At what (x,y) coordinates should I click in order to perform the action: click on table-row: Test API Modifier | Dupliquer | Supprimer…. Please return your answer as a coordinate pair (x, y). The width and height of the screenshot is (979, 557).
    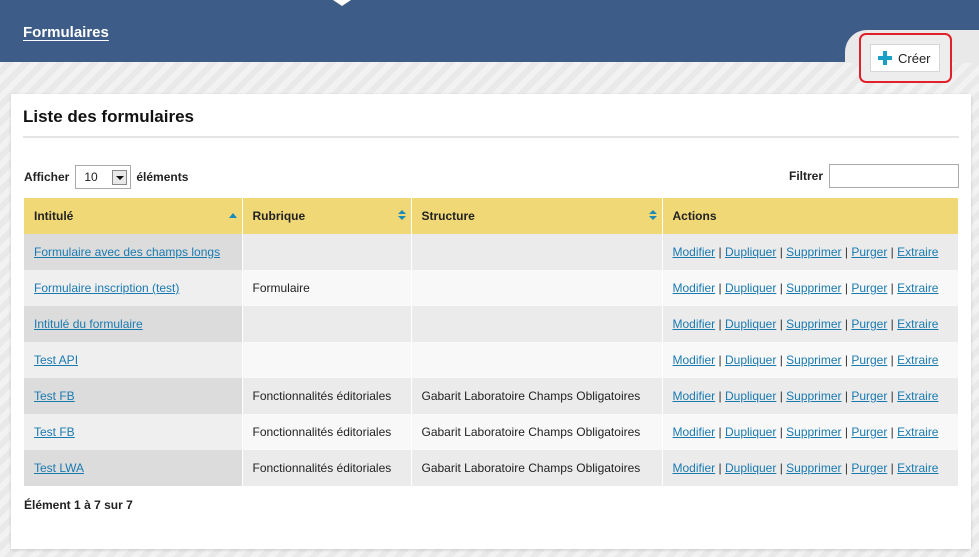
    Looking at the image, I should click on (491, 360).